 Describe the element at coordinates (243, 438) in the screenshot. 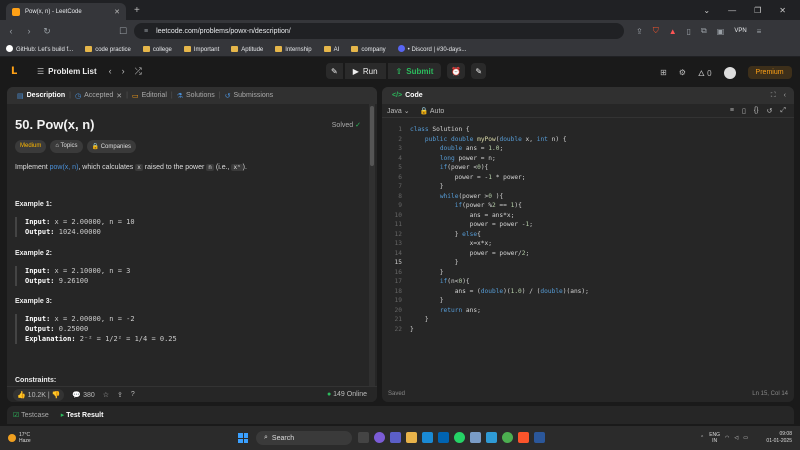

I see `start-icon` at that location.